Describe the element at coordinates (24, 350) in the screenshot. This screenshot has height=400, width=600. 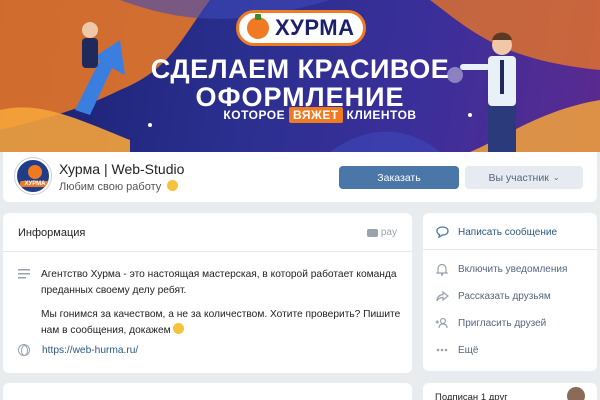
I see `globe-icon` at that location.